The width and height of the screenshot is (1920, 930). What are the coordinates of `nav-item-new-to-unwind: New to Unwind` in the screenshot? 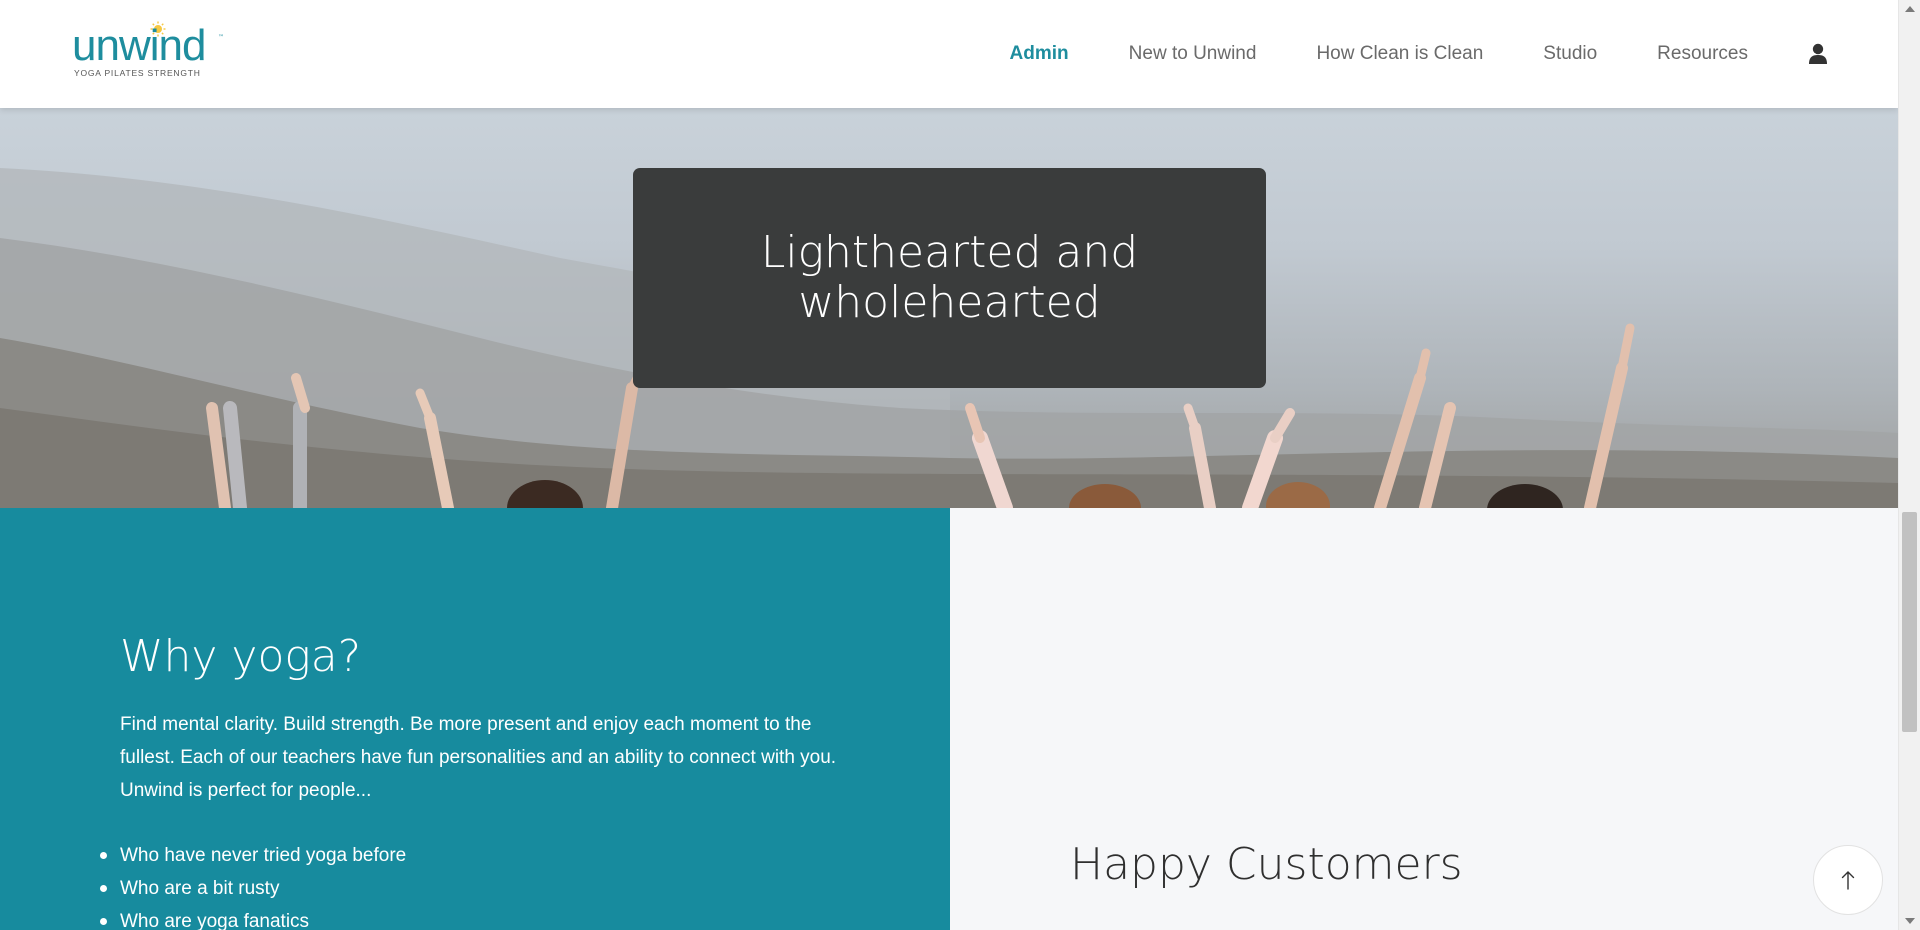 It's located at (1193, 54).